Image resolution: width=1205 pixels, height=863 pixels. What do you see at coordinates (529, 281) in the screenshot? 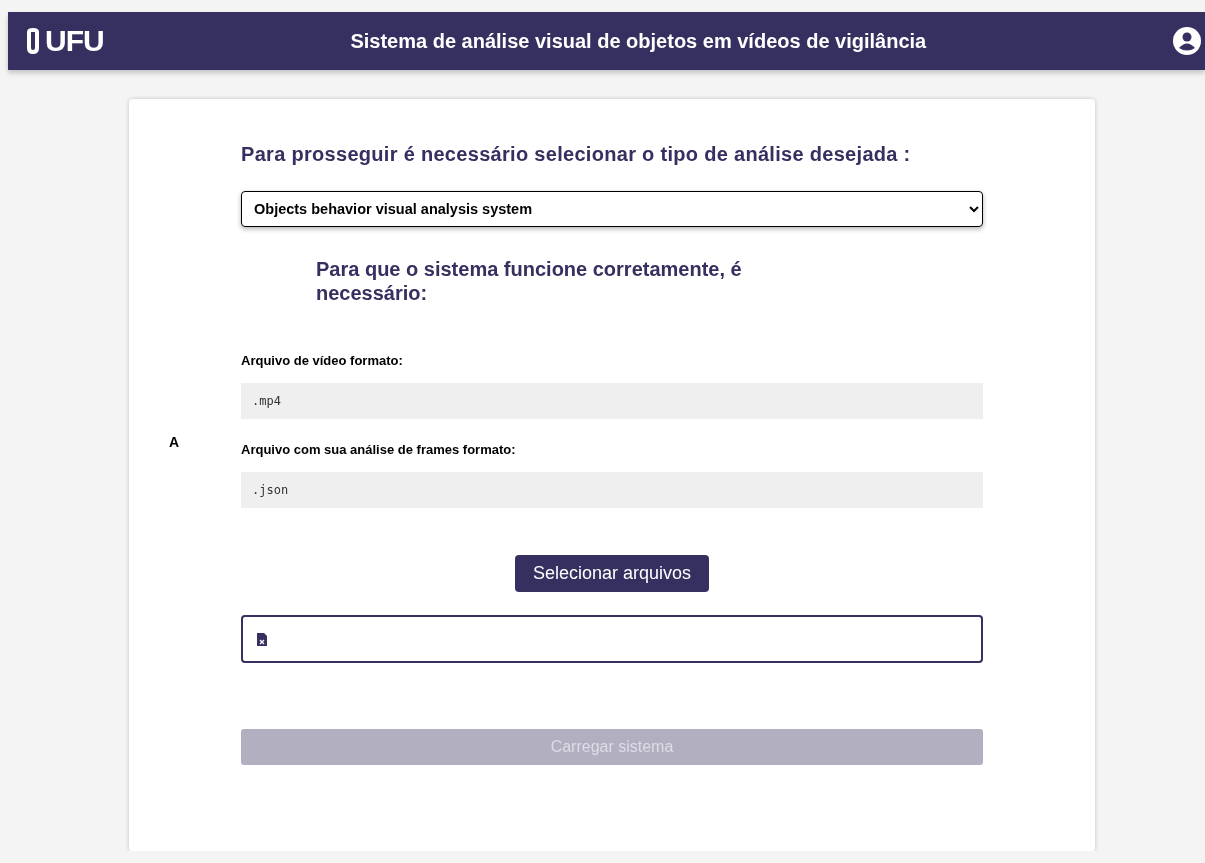
I see `requirements-heading: Para que o sistema funcione corretamente, é necessário:` at bounding box center [529, 281].